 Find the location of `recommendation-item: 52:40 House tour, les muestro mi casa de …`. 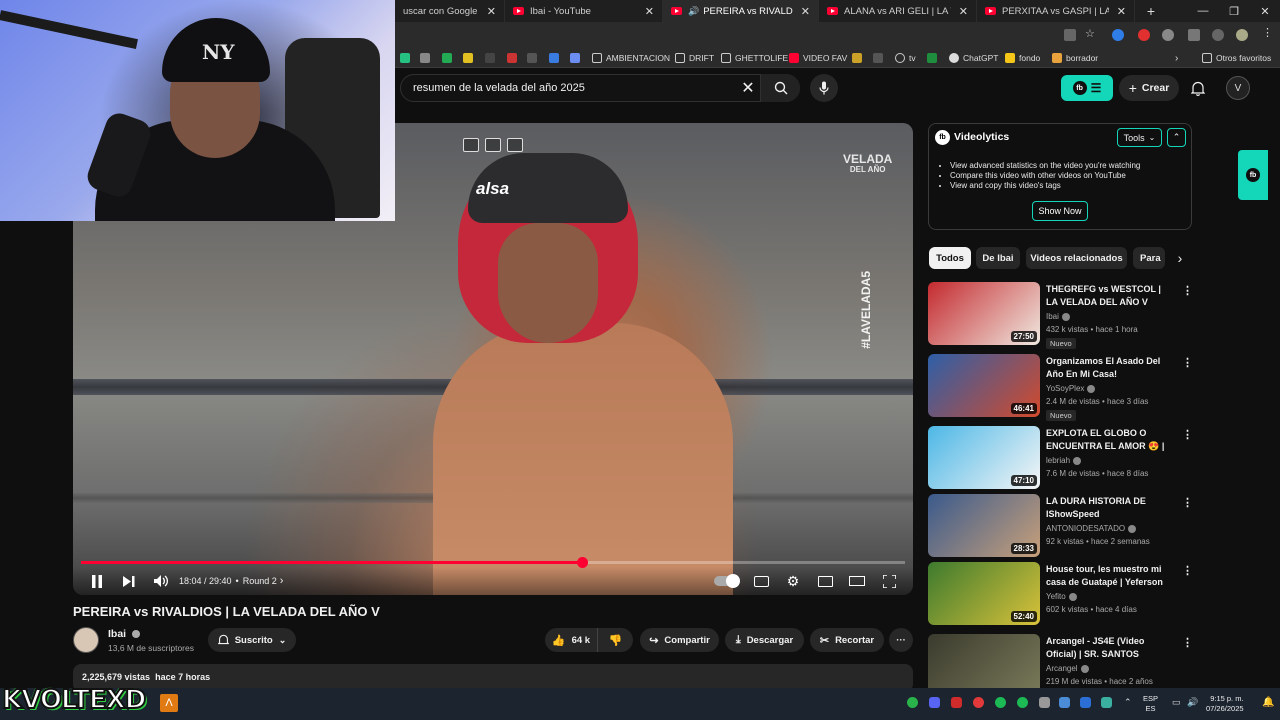

recommendation-item: 52:40 House tour, les muestro mi casa de … is located at coordinates (1063, 595).